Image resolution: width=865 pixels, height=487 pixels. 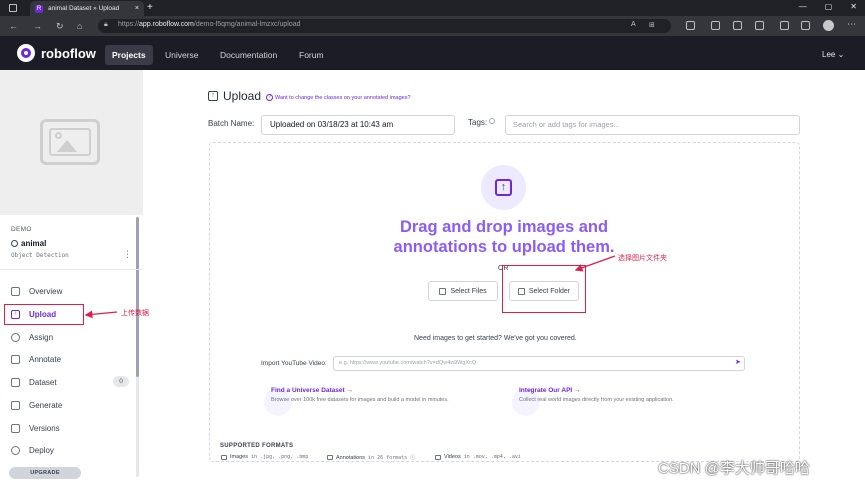 I want to click on folder-arrow, so click(x=595, y=263).